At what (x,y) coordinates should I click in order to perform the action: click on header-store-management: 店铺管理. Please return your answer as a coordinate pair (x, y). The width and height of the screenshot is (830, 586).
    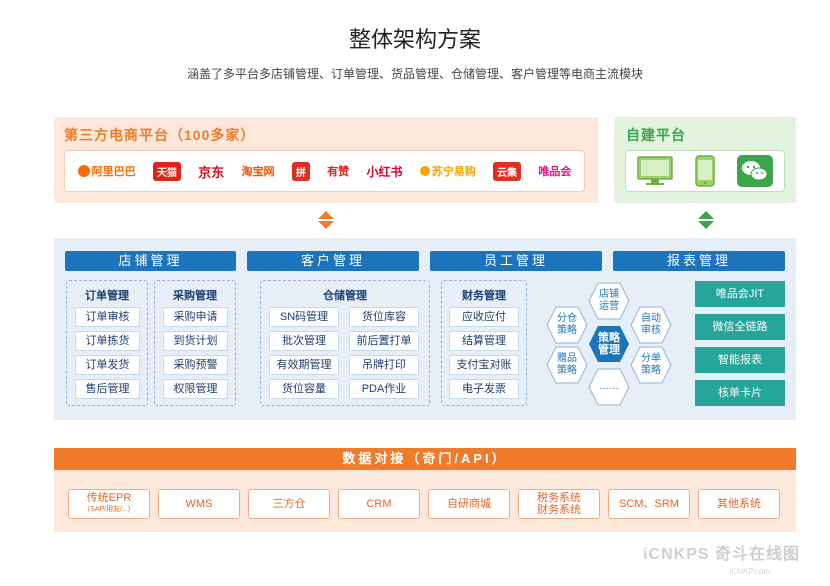
    Looking at the image, I should click on (150, 261).